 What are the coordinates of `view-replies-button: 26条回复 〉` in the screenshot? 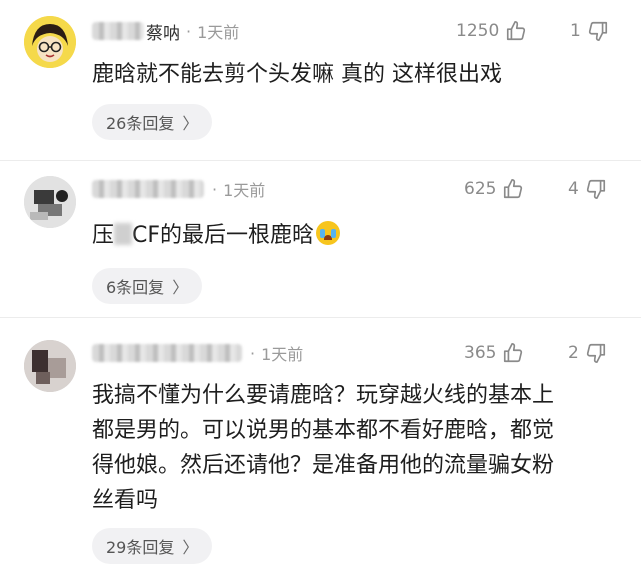 It's located at (152, 122).